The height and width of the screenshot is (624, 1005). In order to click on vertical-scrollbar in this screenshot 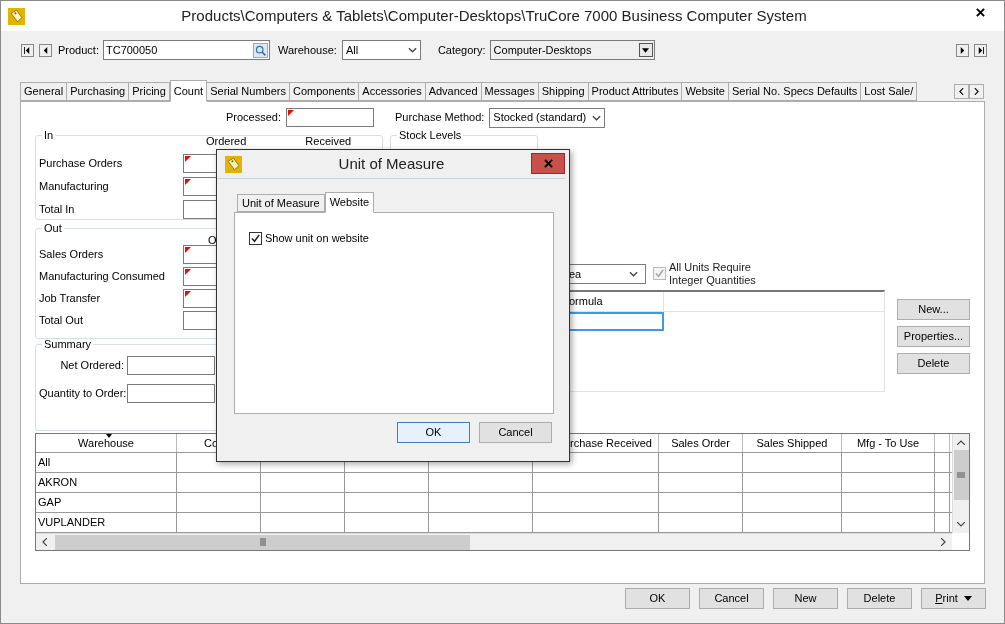, I will do `click(960, 483)`.